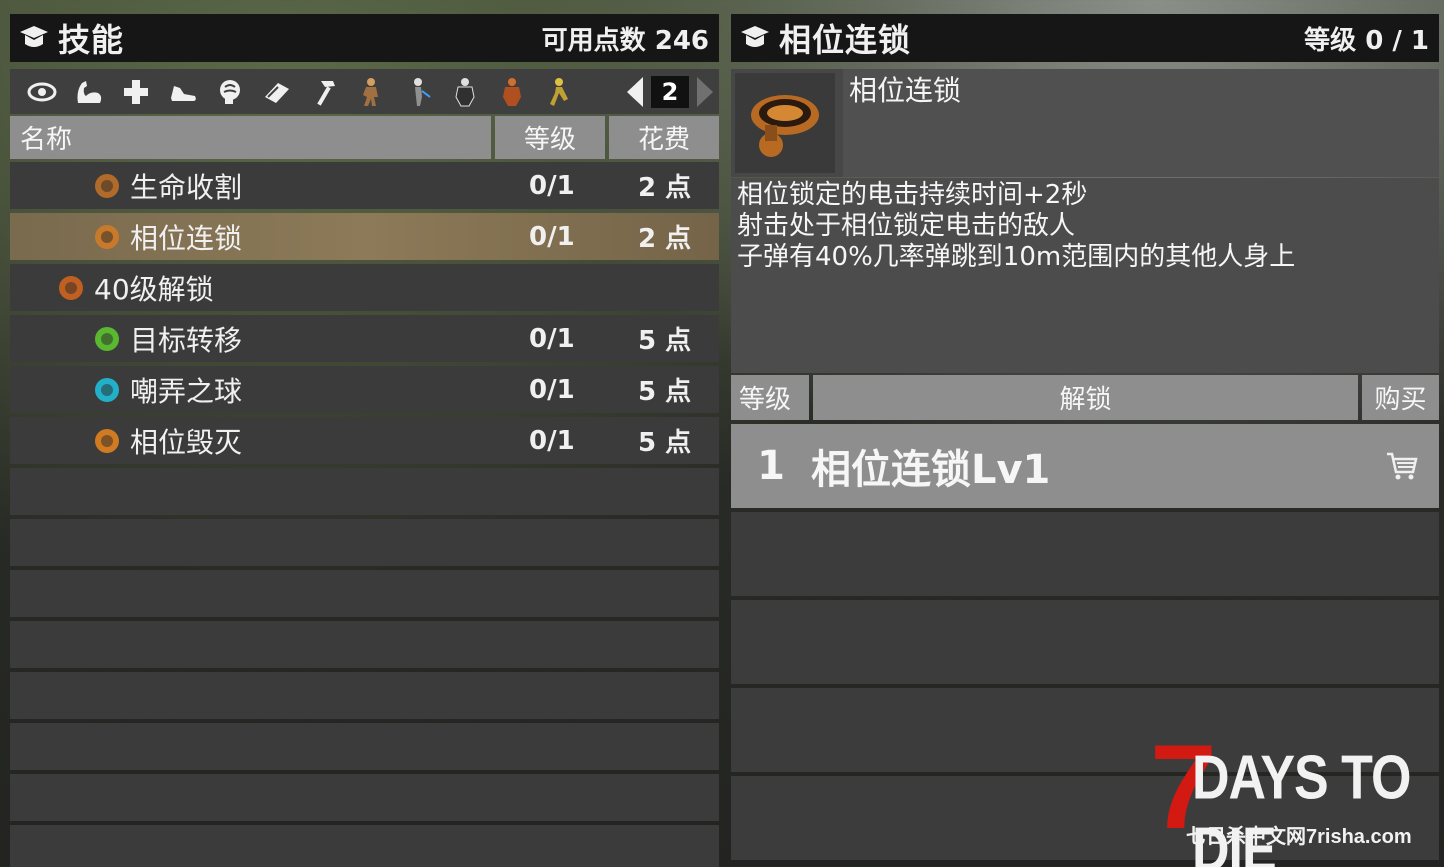 The width and height of the screenshot is (1444, 867). What do you see at coordinates (1402, 468) in the screenshot?
I see `shopping-cart-icon` at bounding box center [1402, 468].